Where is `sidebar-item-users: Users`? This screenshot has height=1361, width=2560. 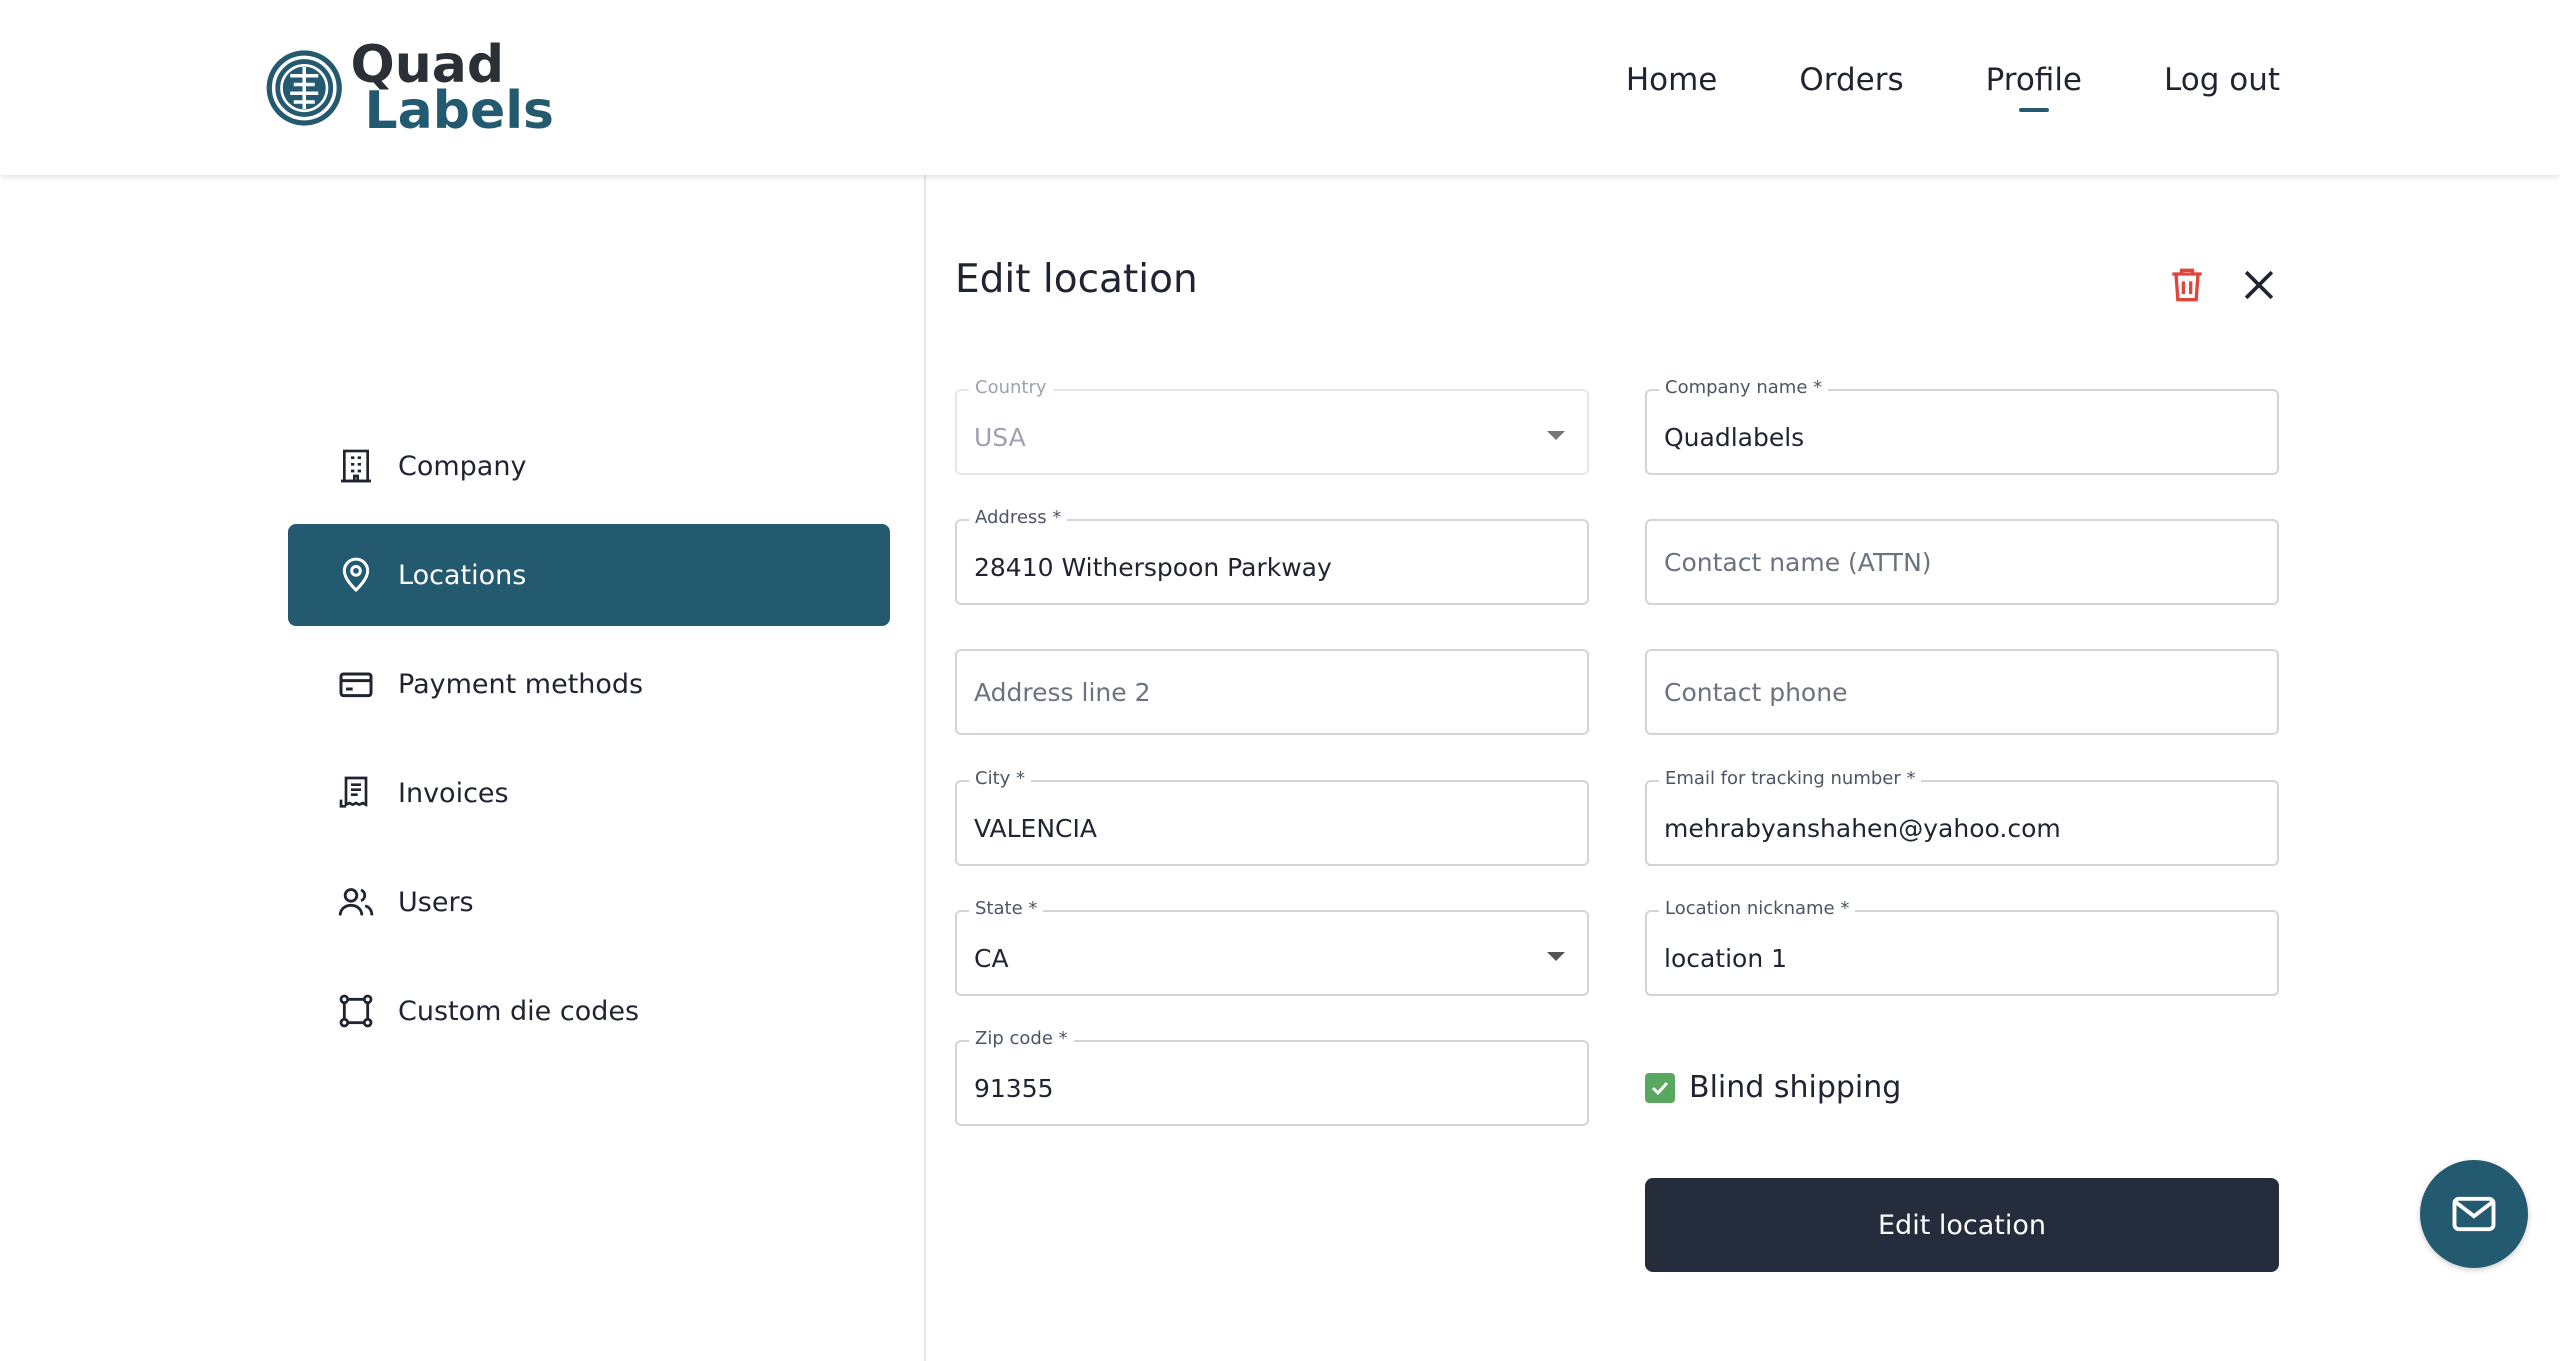
sidebar-item-users: Users is located at coordinates (589, 902).